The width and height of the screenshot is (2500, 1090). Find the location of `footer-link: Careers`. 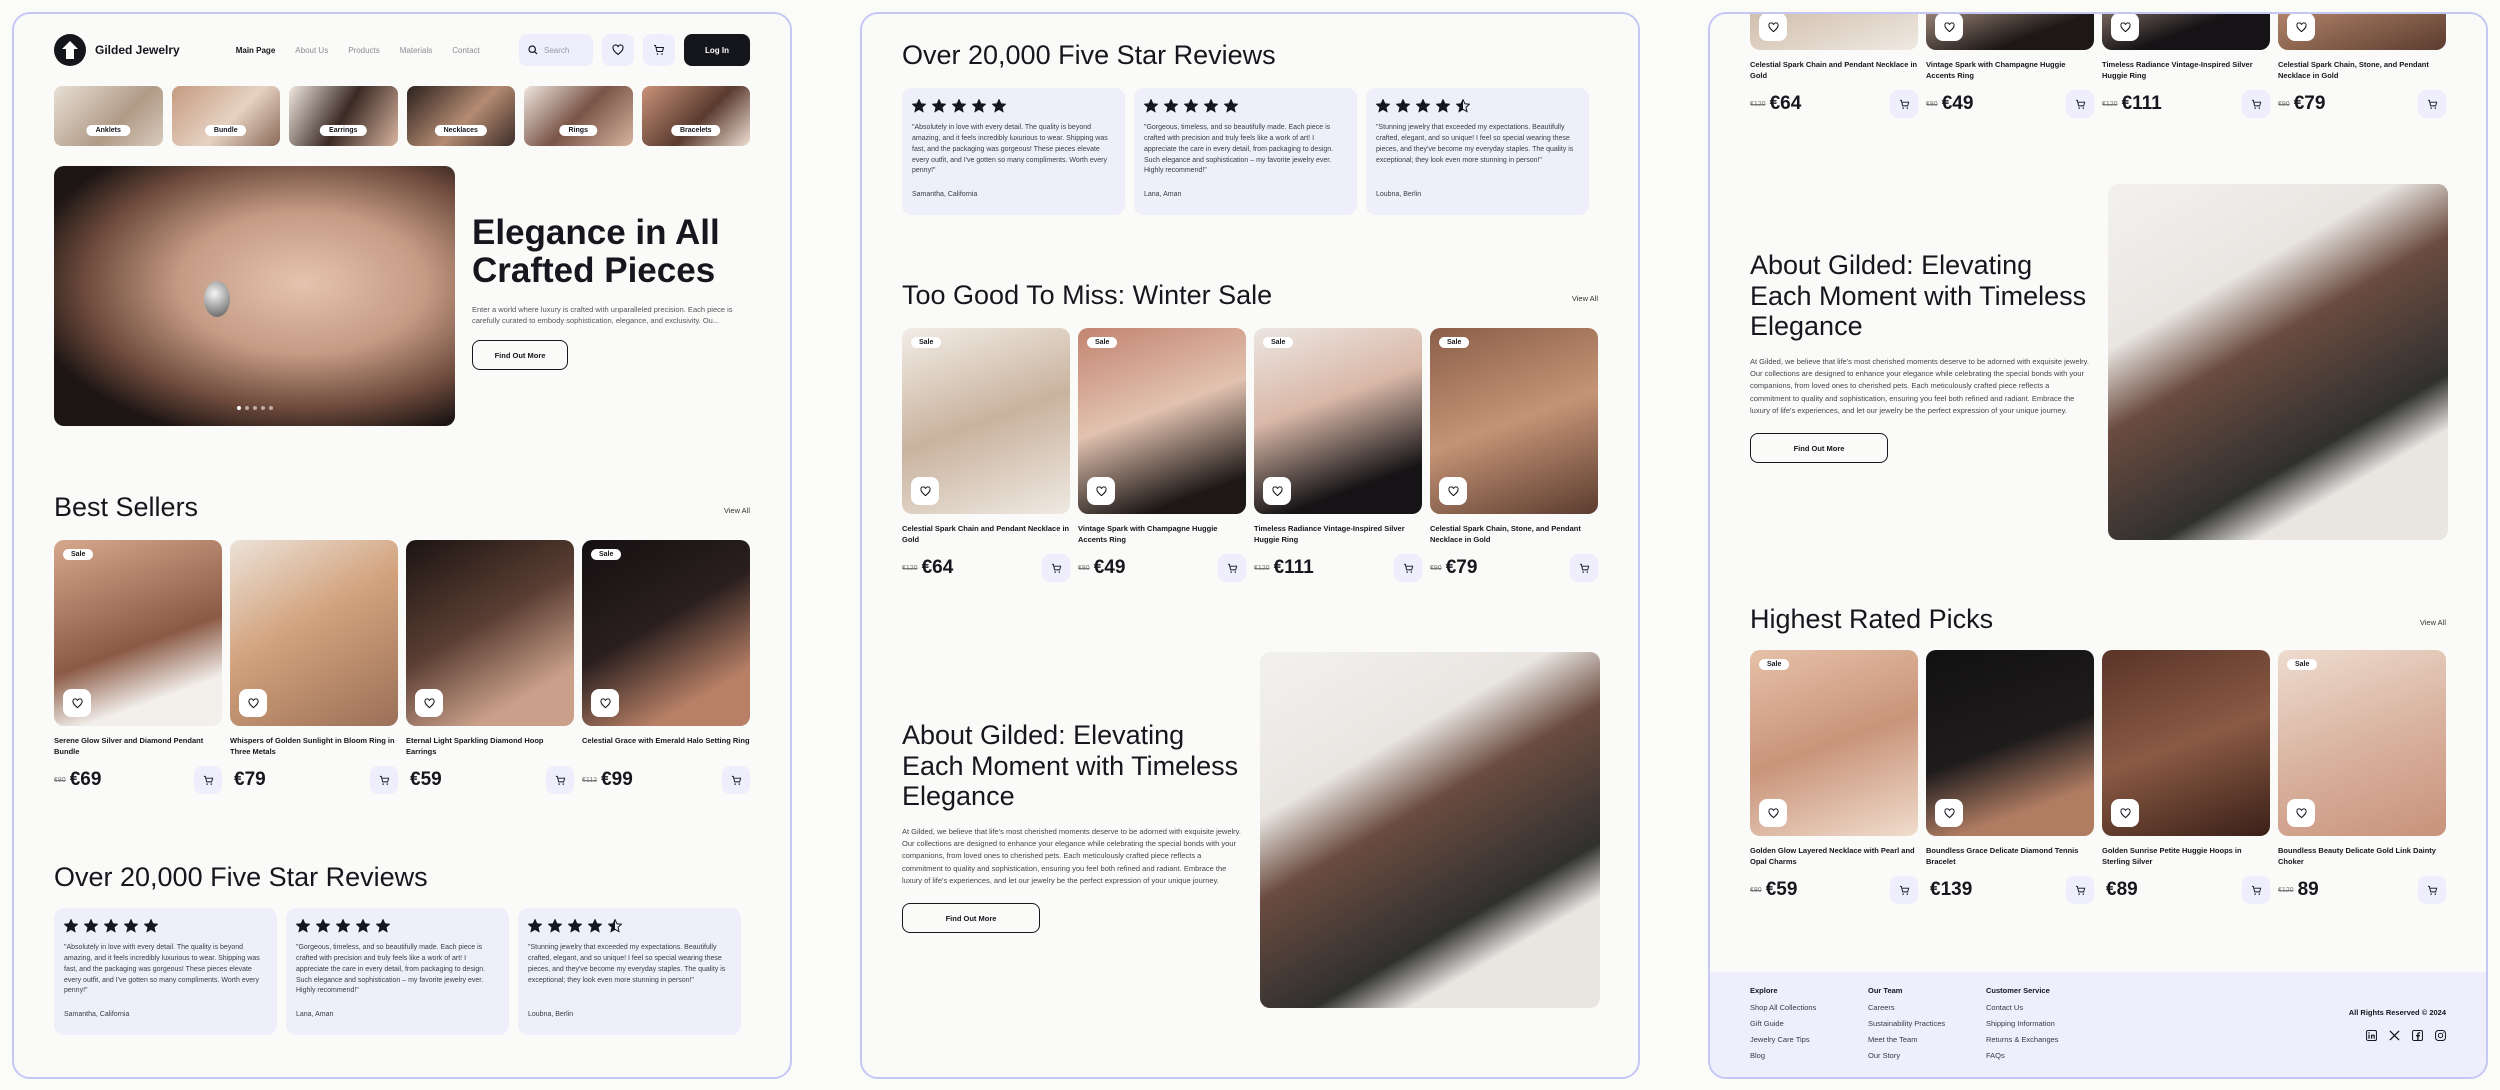

footer-link: Careers is located at coordinates (1906, 1007).